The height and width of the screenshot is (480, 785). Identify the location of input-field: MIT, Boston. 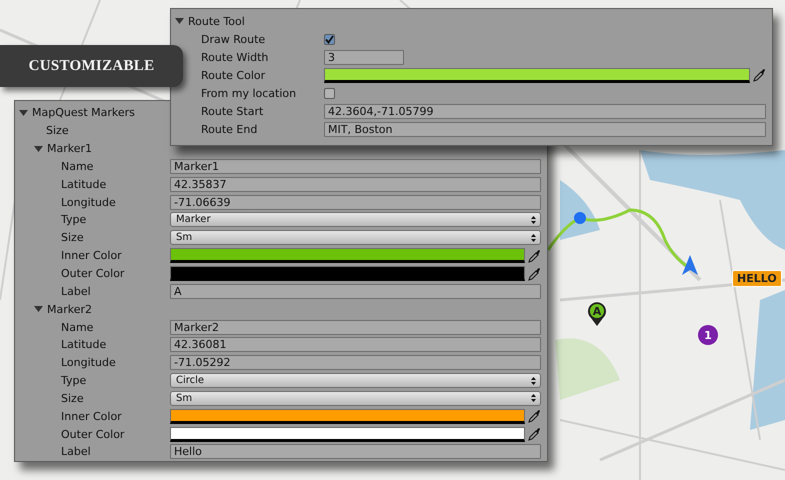
(545, 129).